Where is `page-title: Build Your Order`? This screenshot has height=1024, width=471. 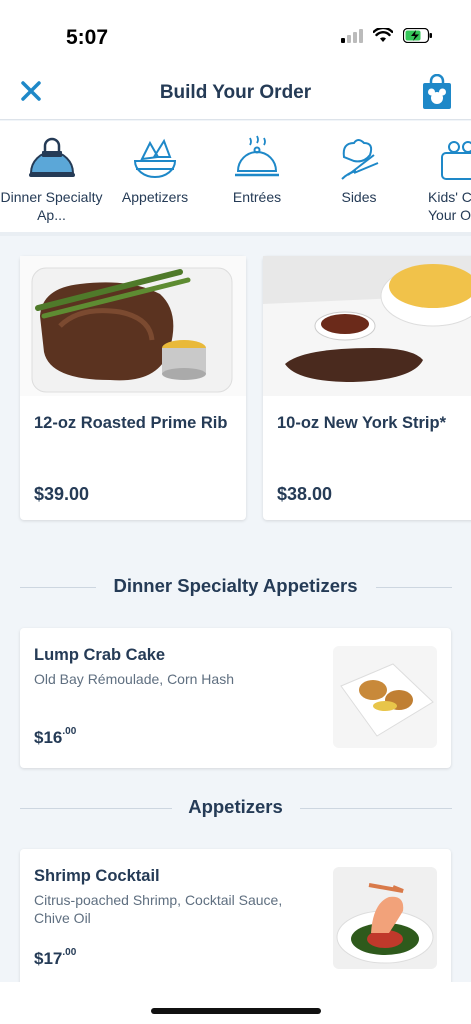
page-title: Build Your Order is located at coordinates (235, 92).